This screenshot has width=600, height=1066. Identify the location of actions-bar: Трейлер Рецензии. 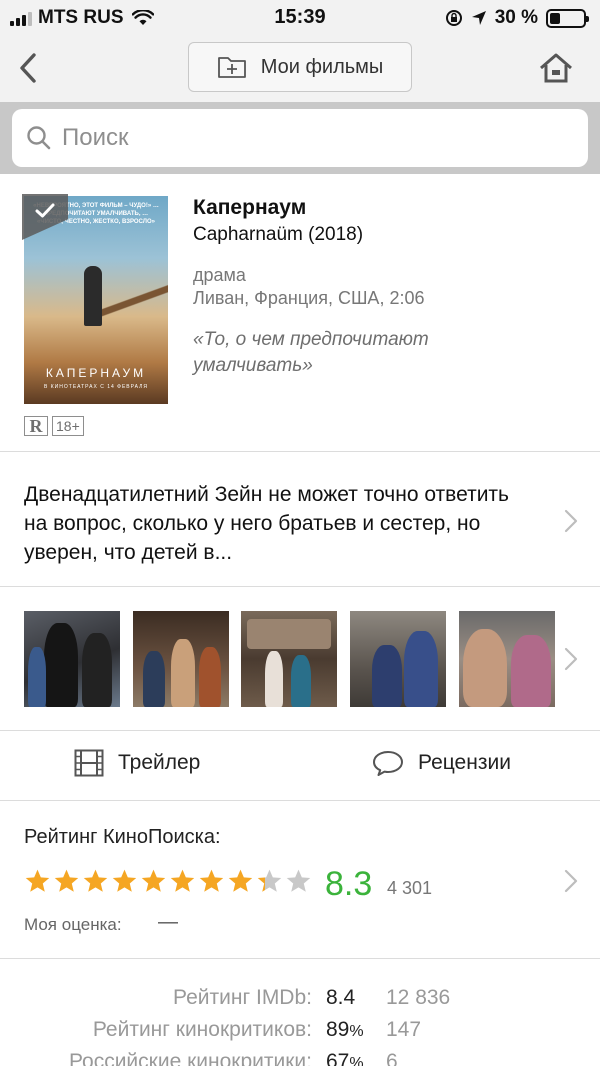
(300, 766).